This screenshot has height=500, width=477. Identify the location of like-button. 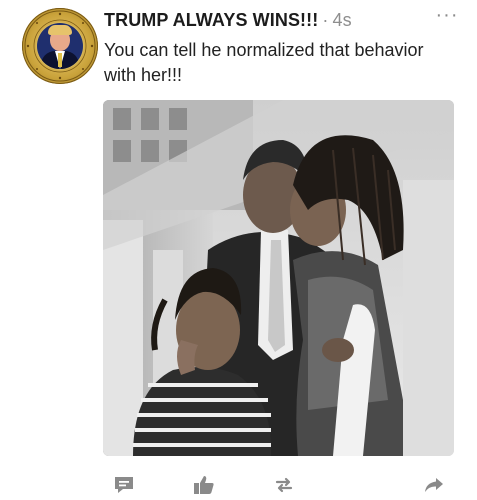
(205, 485).